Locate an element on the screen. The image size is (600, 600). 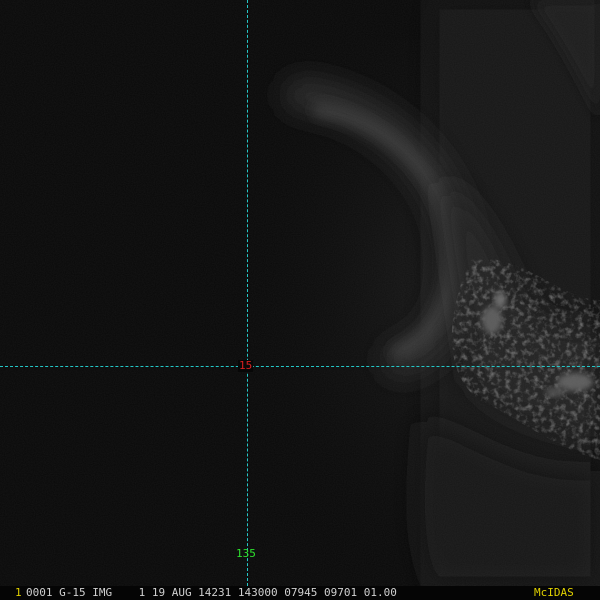
latitude-gridline is located at coordinates (300, 366).